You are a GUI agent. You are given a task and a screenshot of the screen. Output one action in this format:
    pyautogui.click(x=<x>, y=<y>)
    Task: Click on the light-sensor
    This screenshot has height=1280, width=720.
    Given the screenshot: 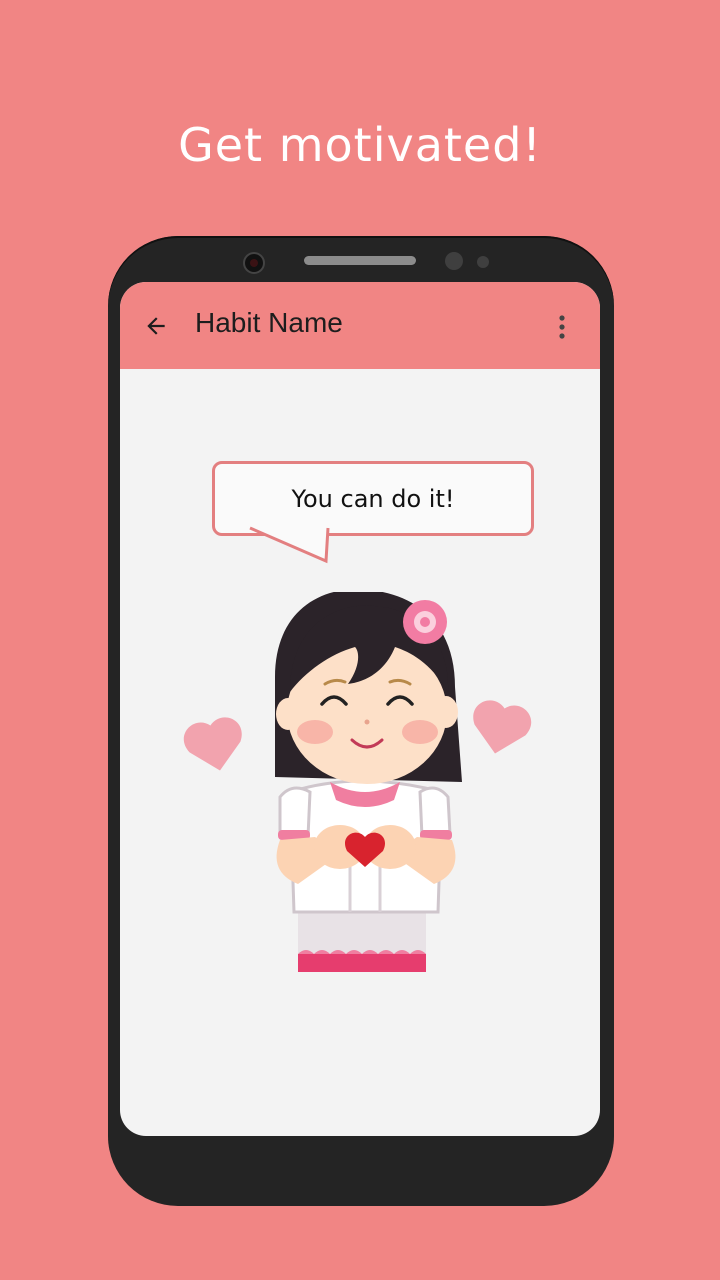 What is the action you would take?
    pyautogui.click(x=483, y=262)
    